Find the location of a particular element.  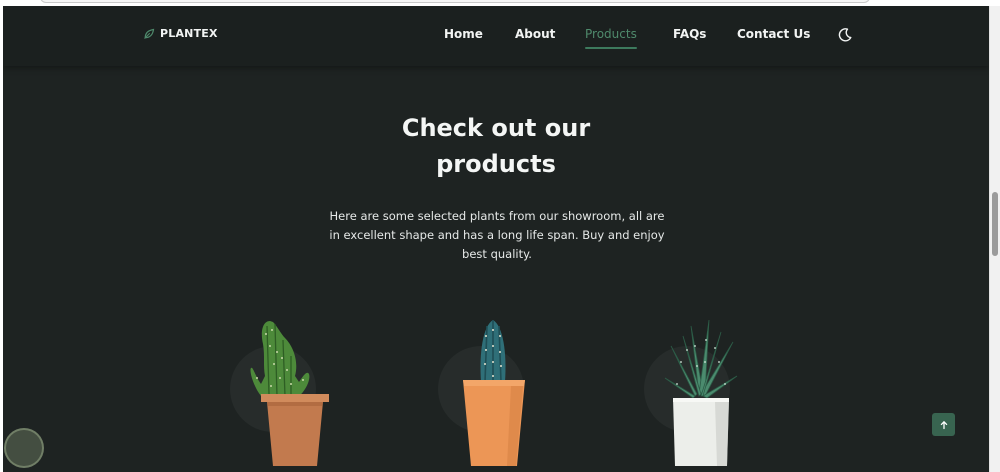

nav-link-faqs: FAQs is located at coordinates (689, 34).